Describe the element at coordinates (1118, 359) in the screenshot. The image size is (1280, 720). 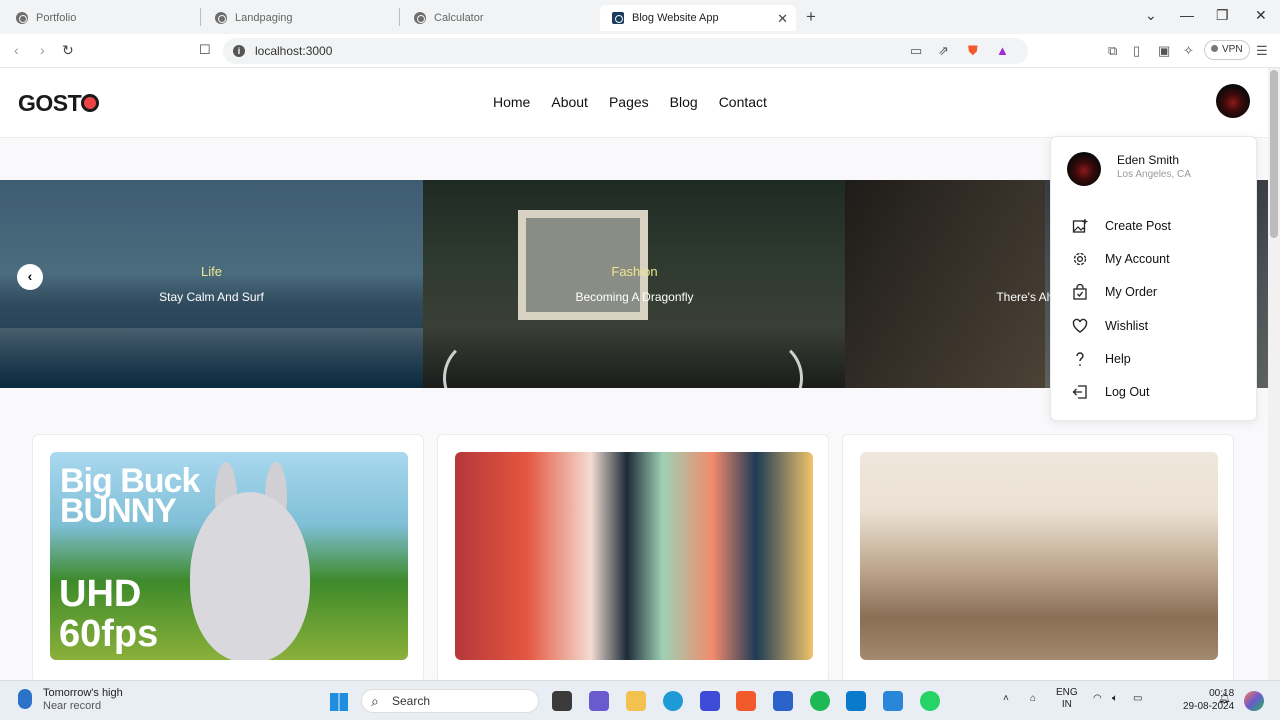
I see `menu-label: Help` at that location.